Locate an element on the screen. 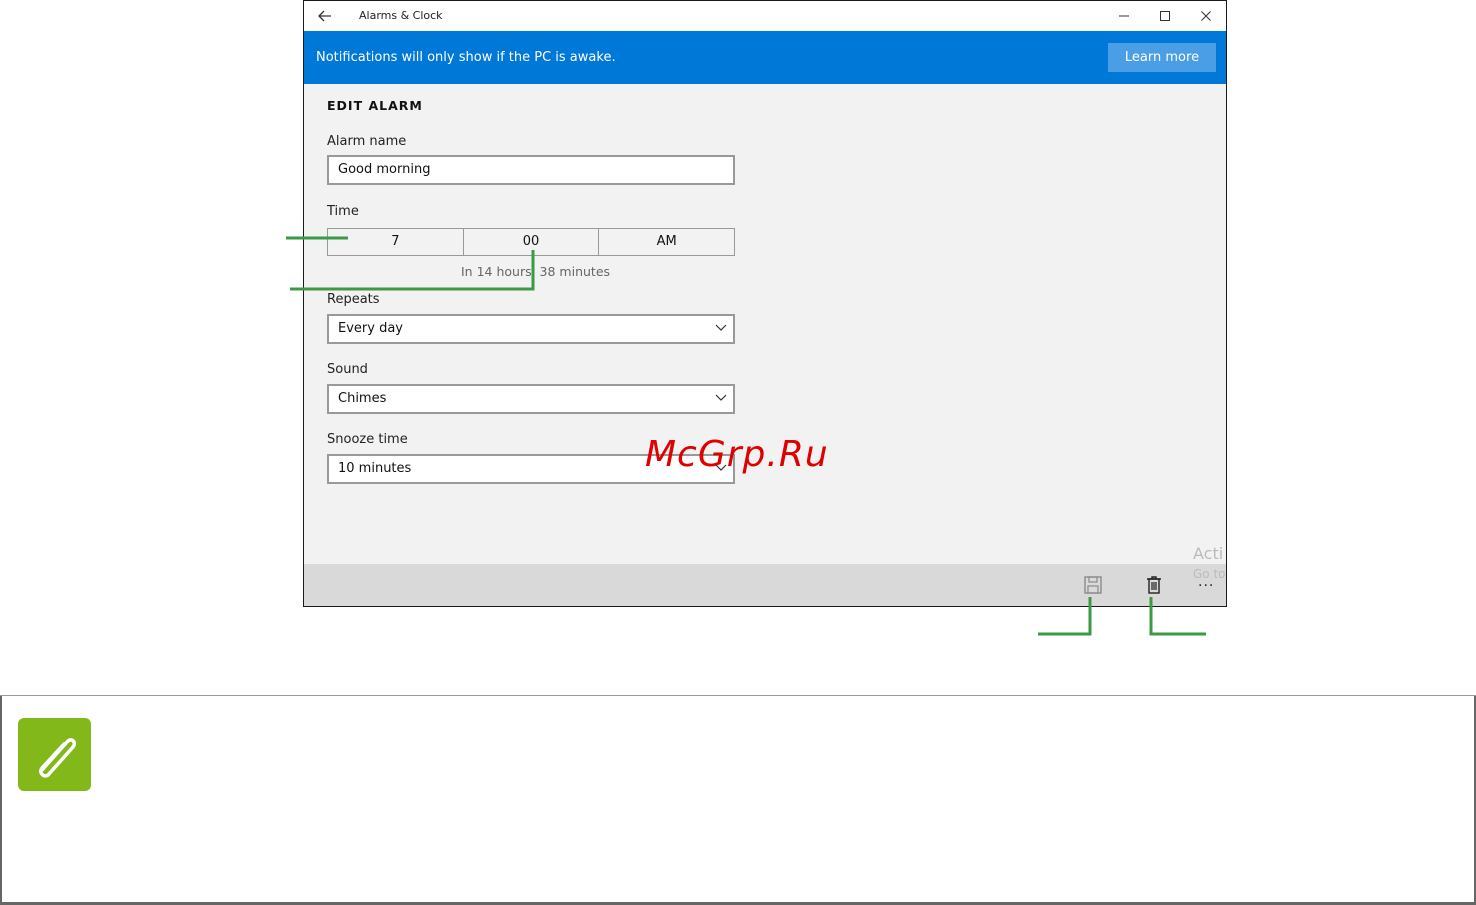  callout-minute is located at coordinates (412, 270).